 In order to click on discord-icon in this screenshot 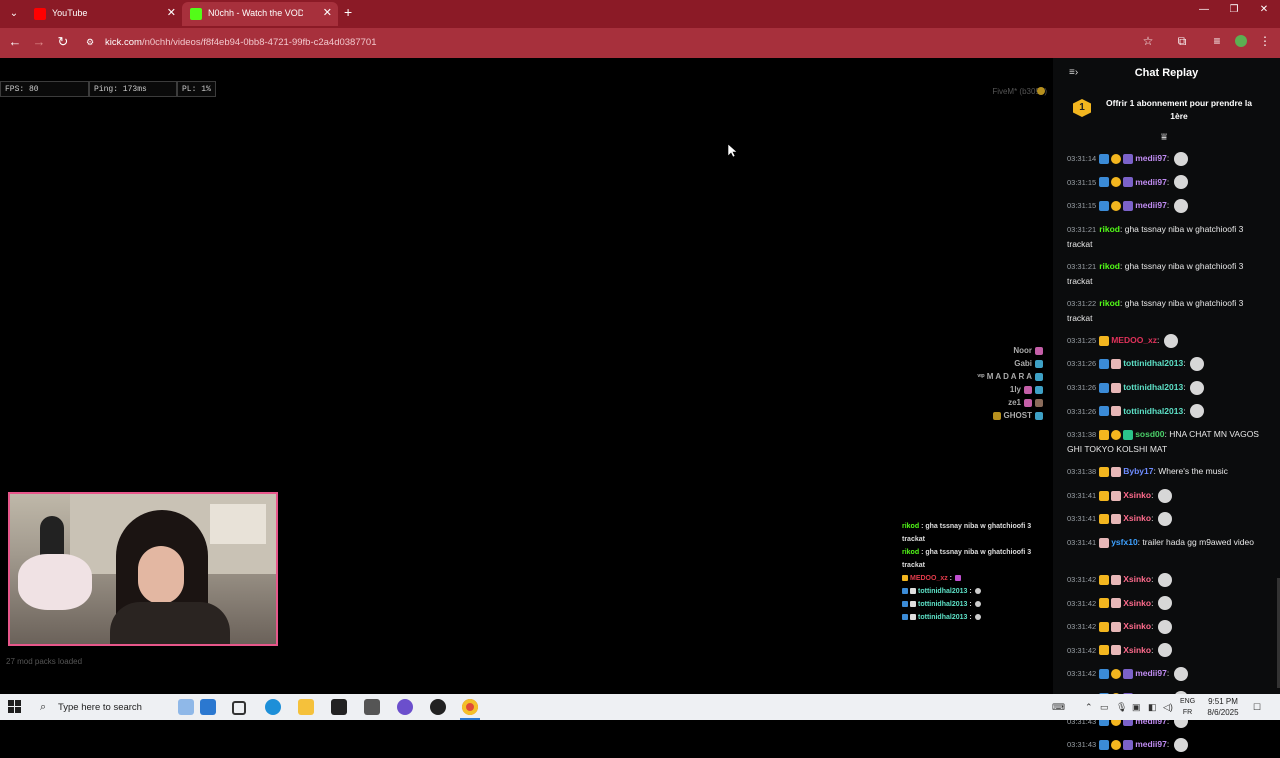, I will do `click(405, 707)`.